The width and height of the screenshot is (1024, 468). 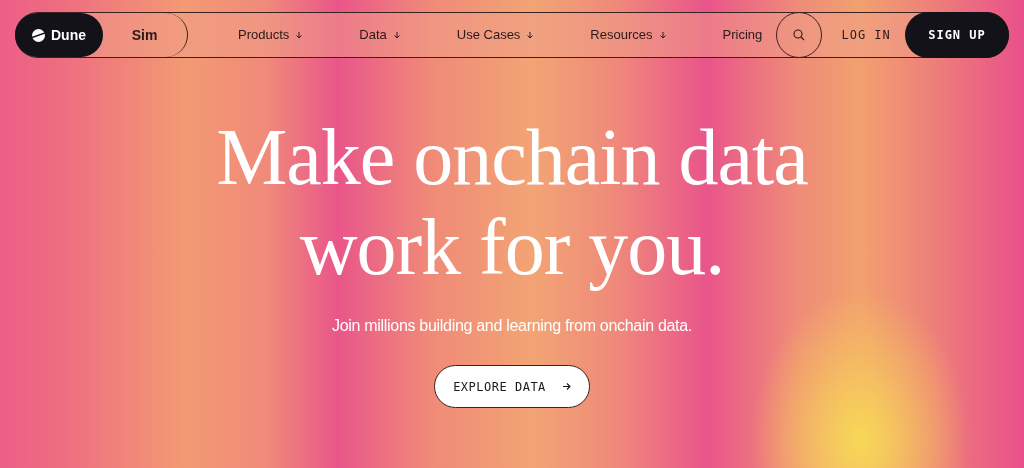 What do you see at coordinates (145, 35) in the screenshot?
I see `sim-link: Sim` at bounding box center [145, 35].